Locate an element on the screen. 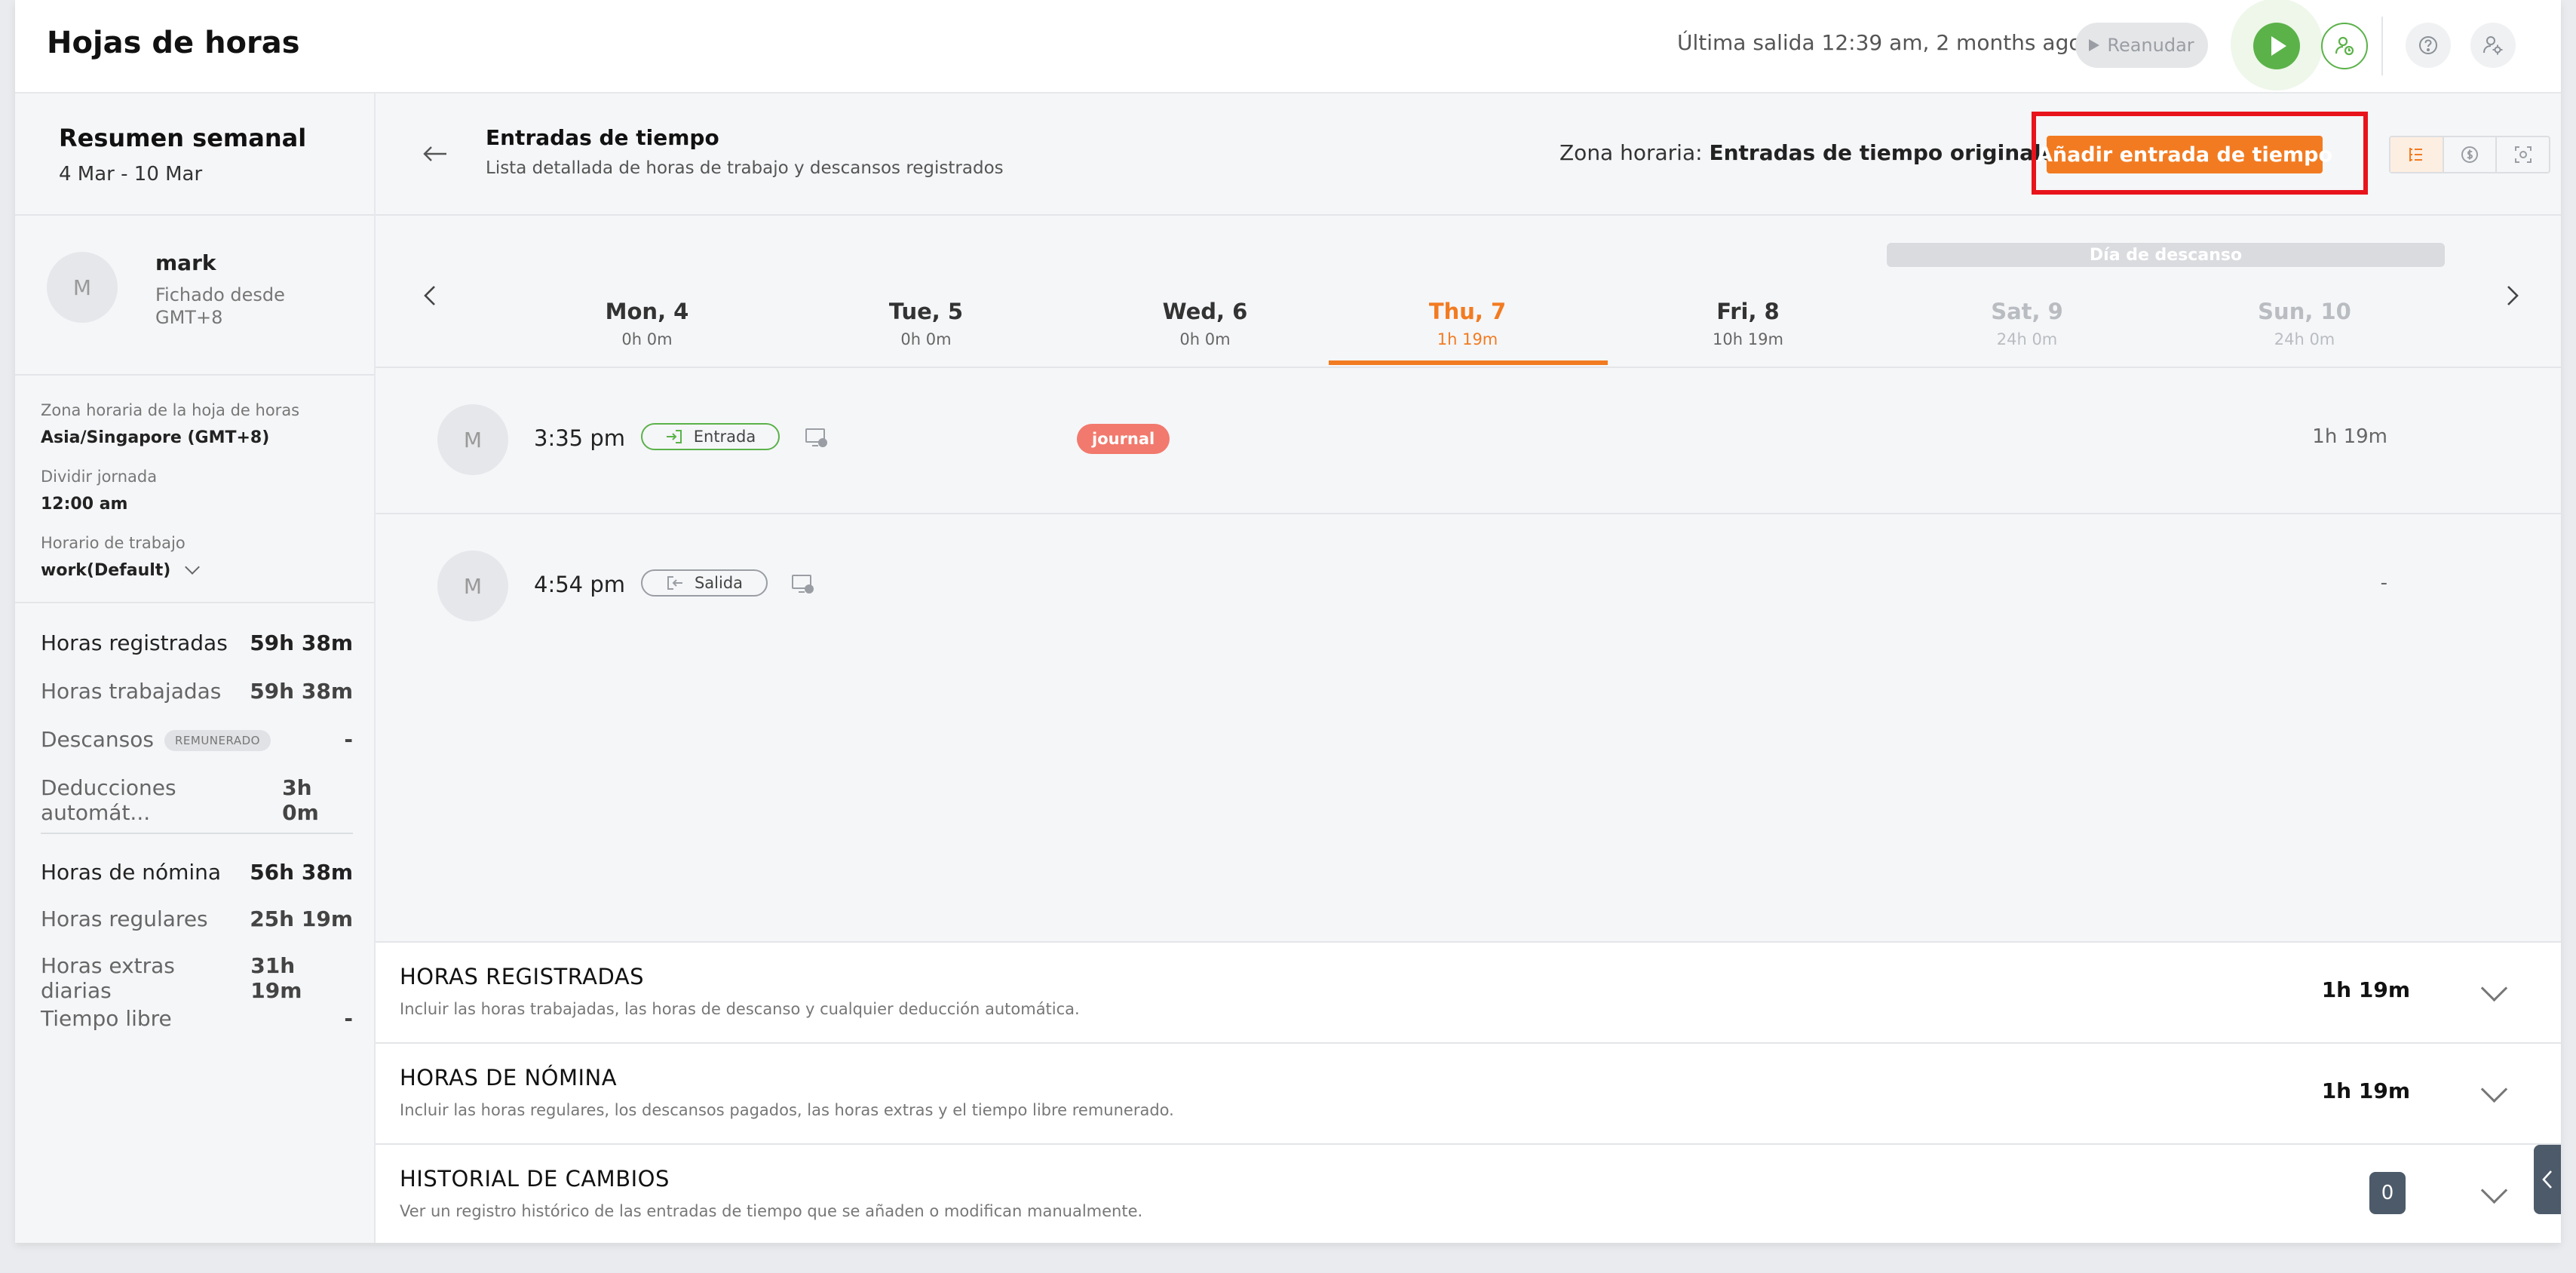  time-entry-row: M 4:54 pm Salida - is located at coordinates (1468, 587).